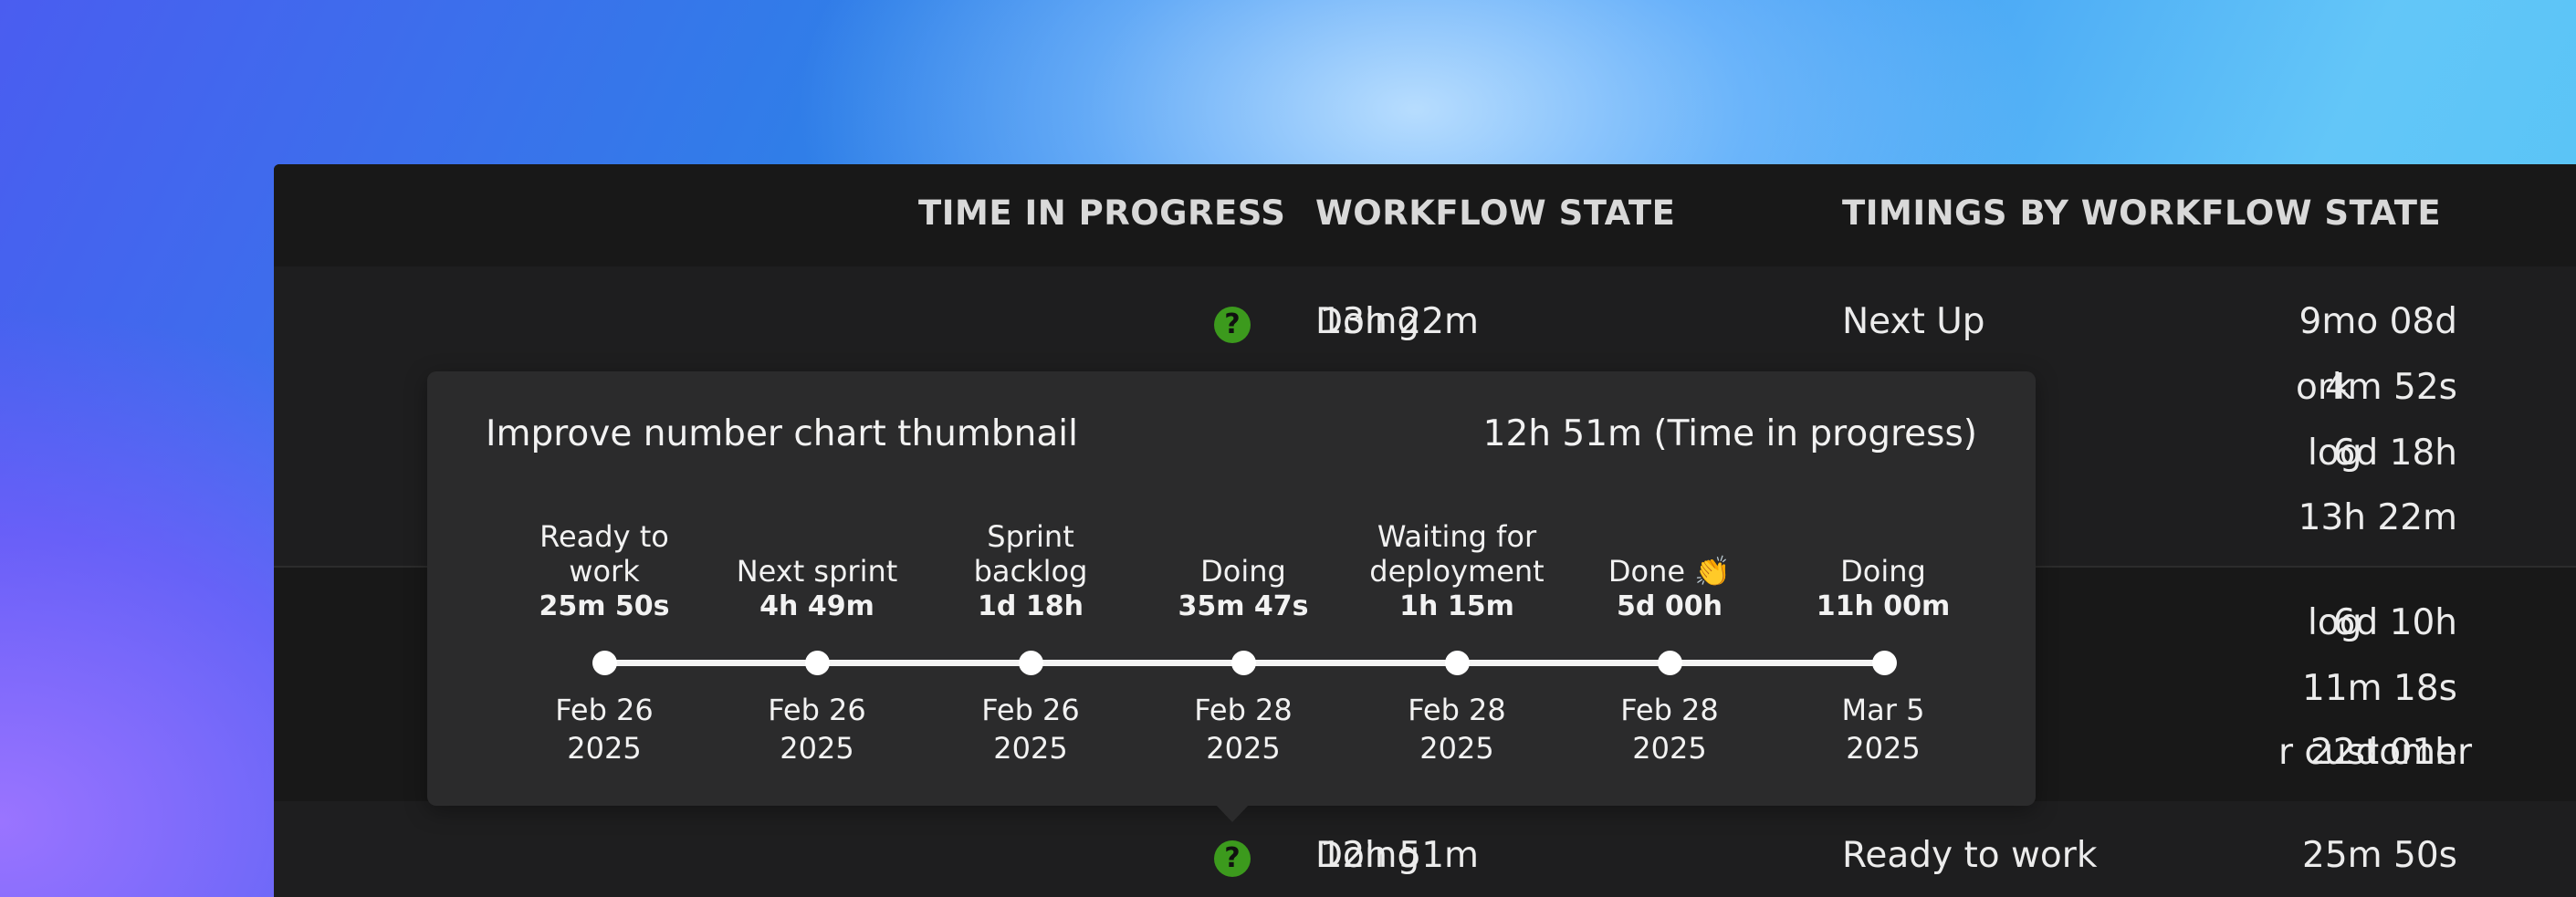  What do you see at coordinates (2379, 856) in the screenshot?
I see `row-3-timing-value-1: 25m 50s` at bounding box center [2379, 856].